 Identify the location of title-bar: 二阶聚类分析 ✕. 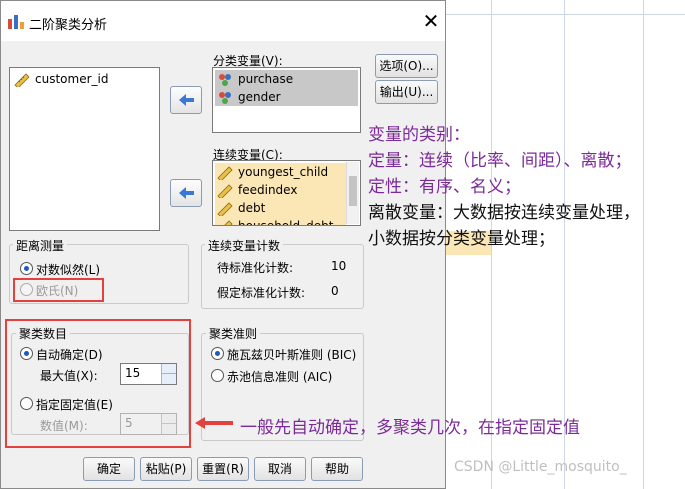
(223, 21).